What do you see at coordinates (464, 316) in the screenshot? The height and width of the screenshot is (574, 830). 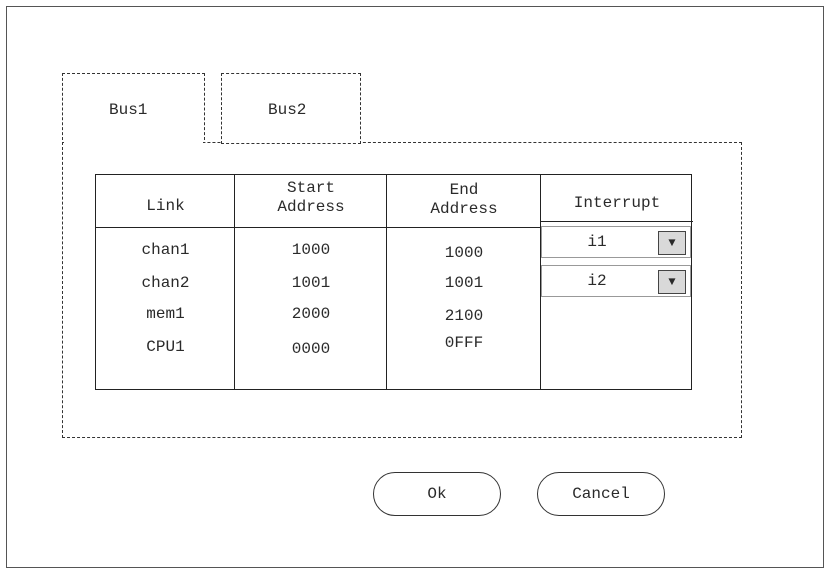 I see `cell-end: 2100` at bounding box center [464, 316].